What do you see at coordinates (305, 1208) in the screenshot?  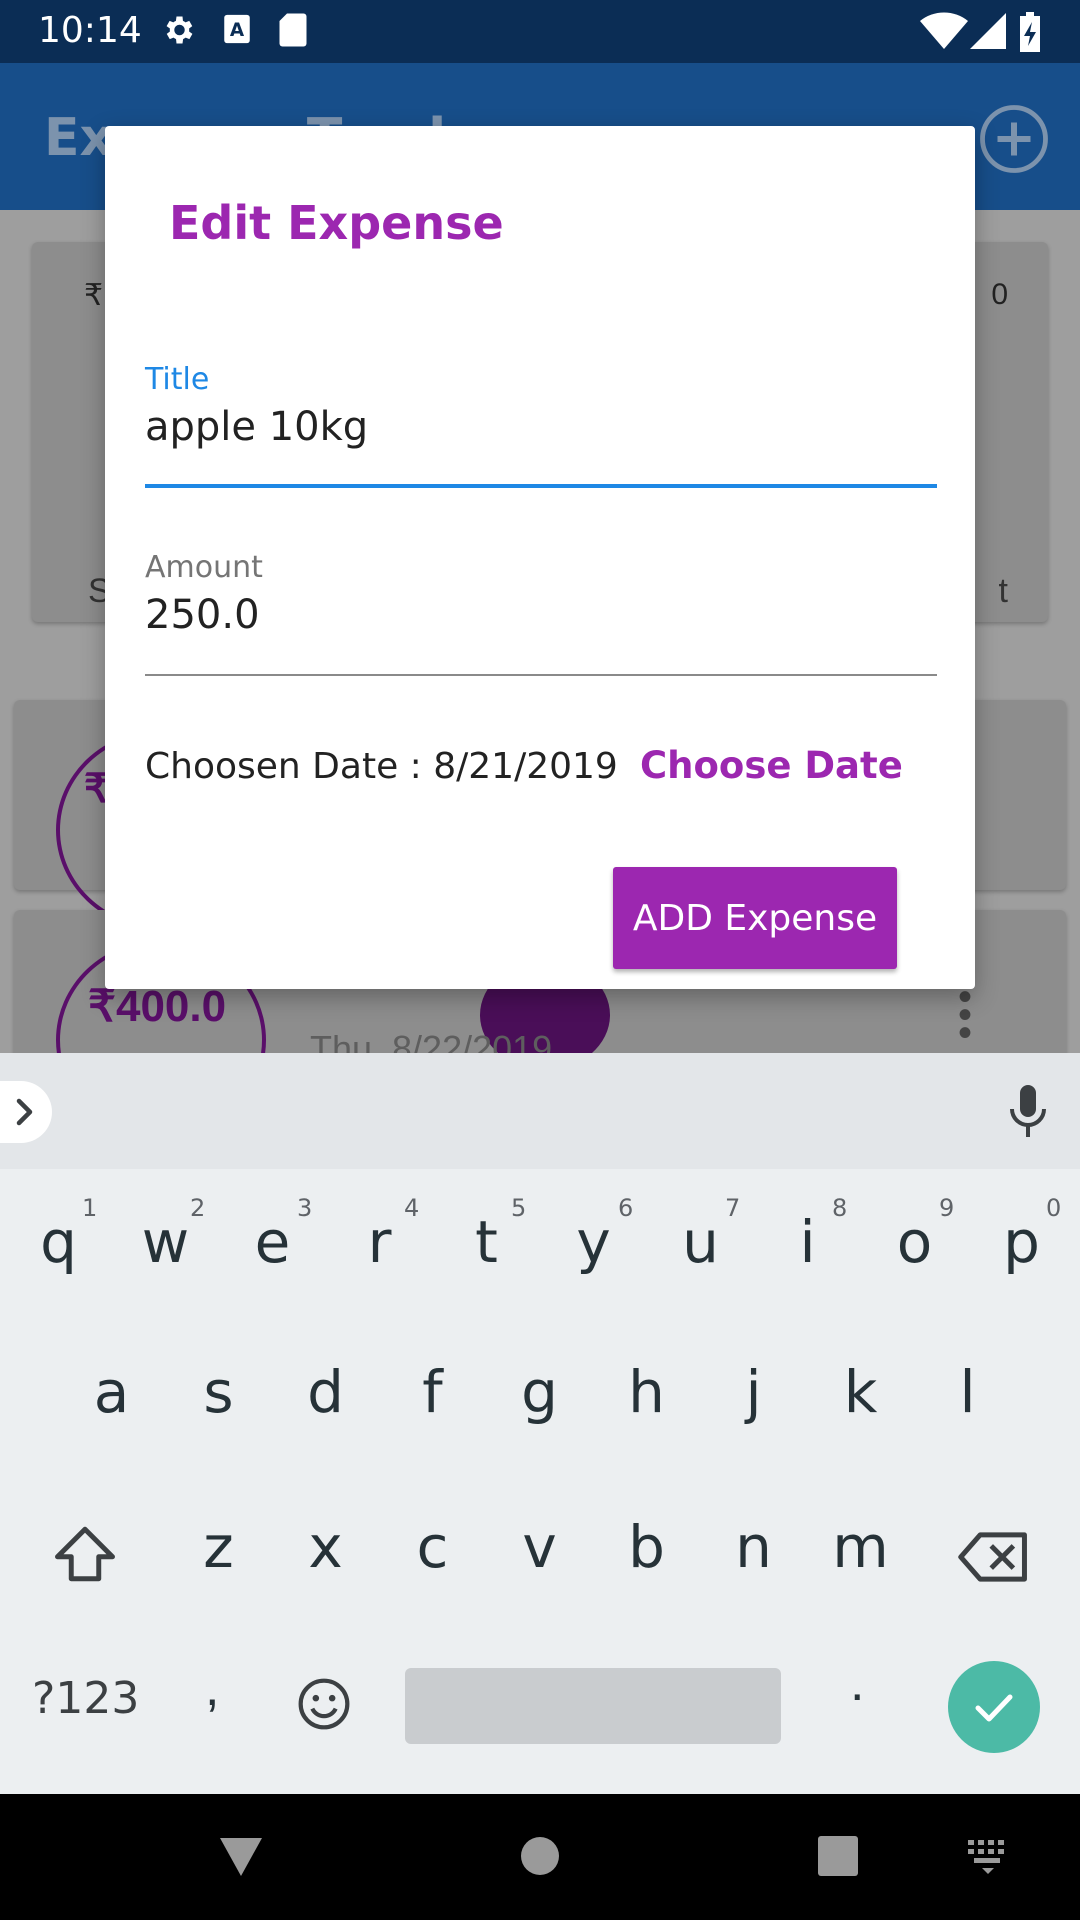 I see `key-hint: 3` at bounding box center [305, 1208].